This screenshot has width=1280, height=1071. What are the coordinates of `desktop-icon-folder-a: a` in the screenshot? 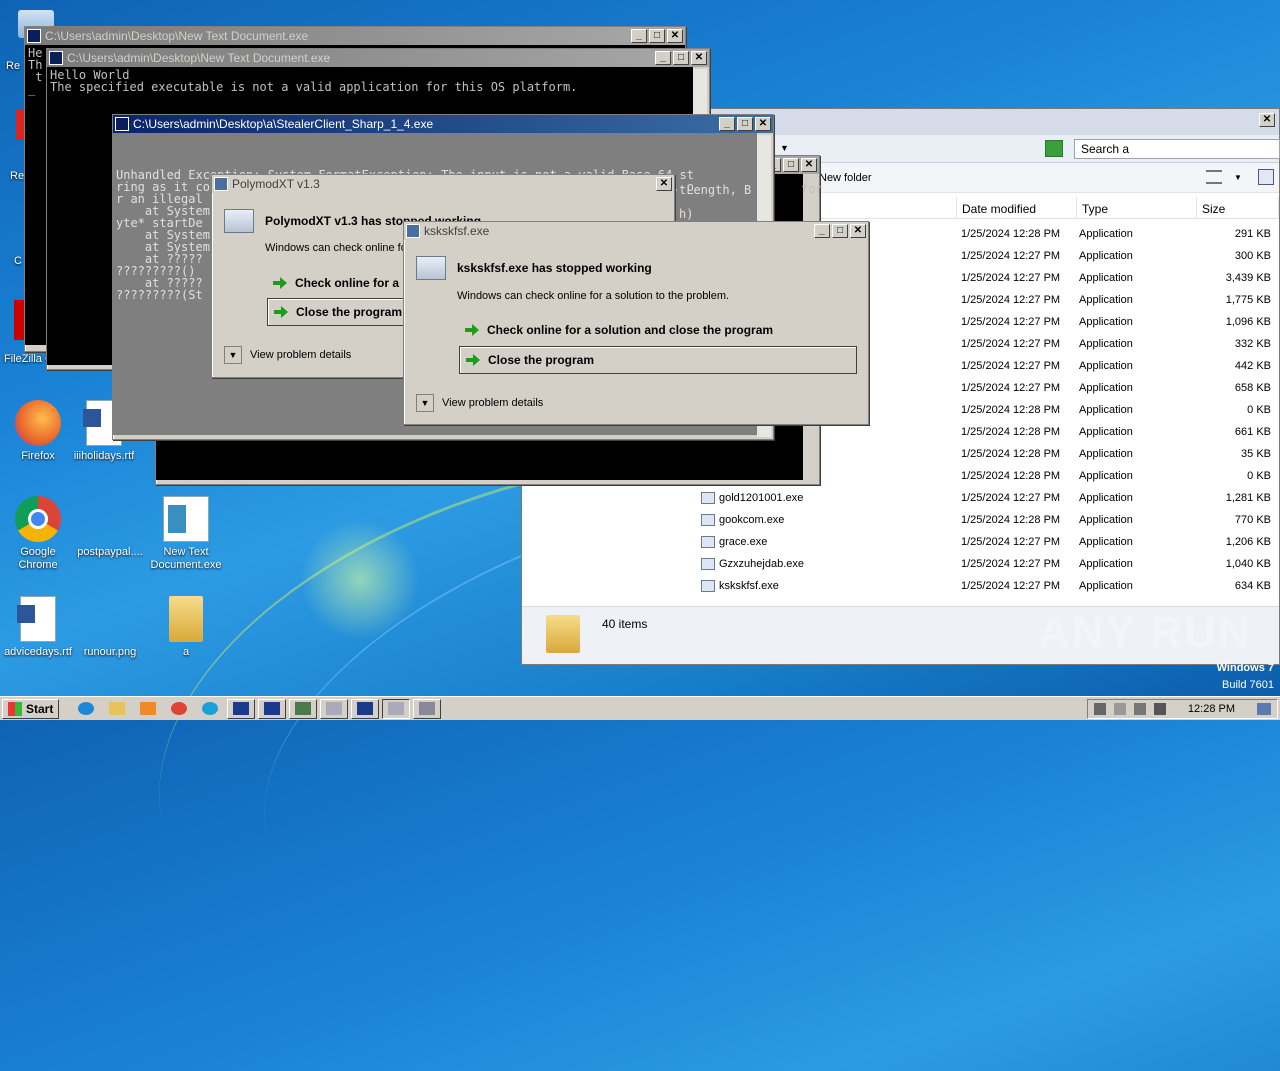 It's located at (186, 627).